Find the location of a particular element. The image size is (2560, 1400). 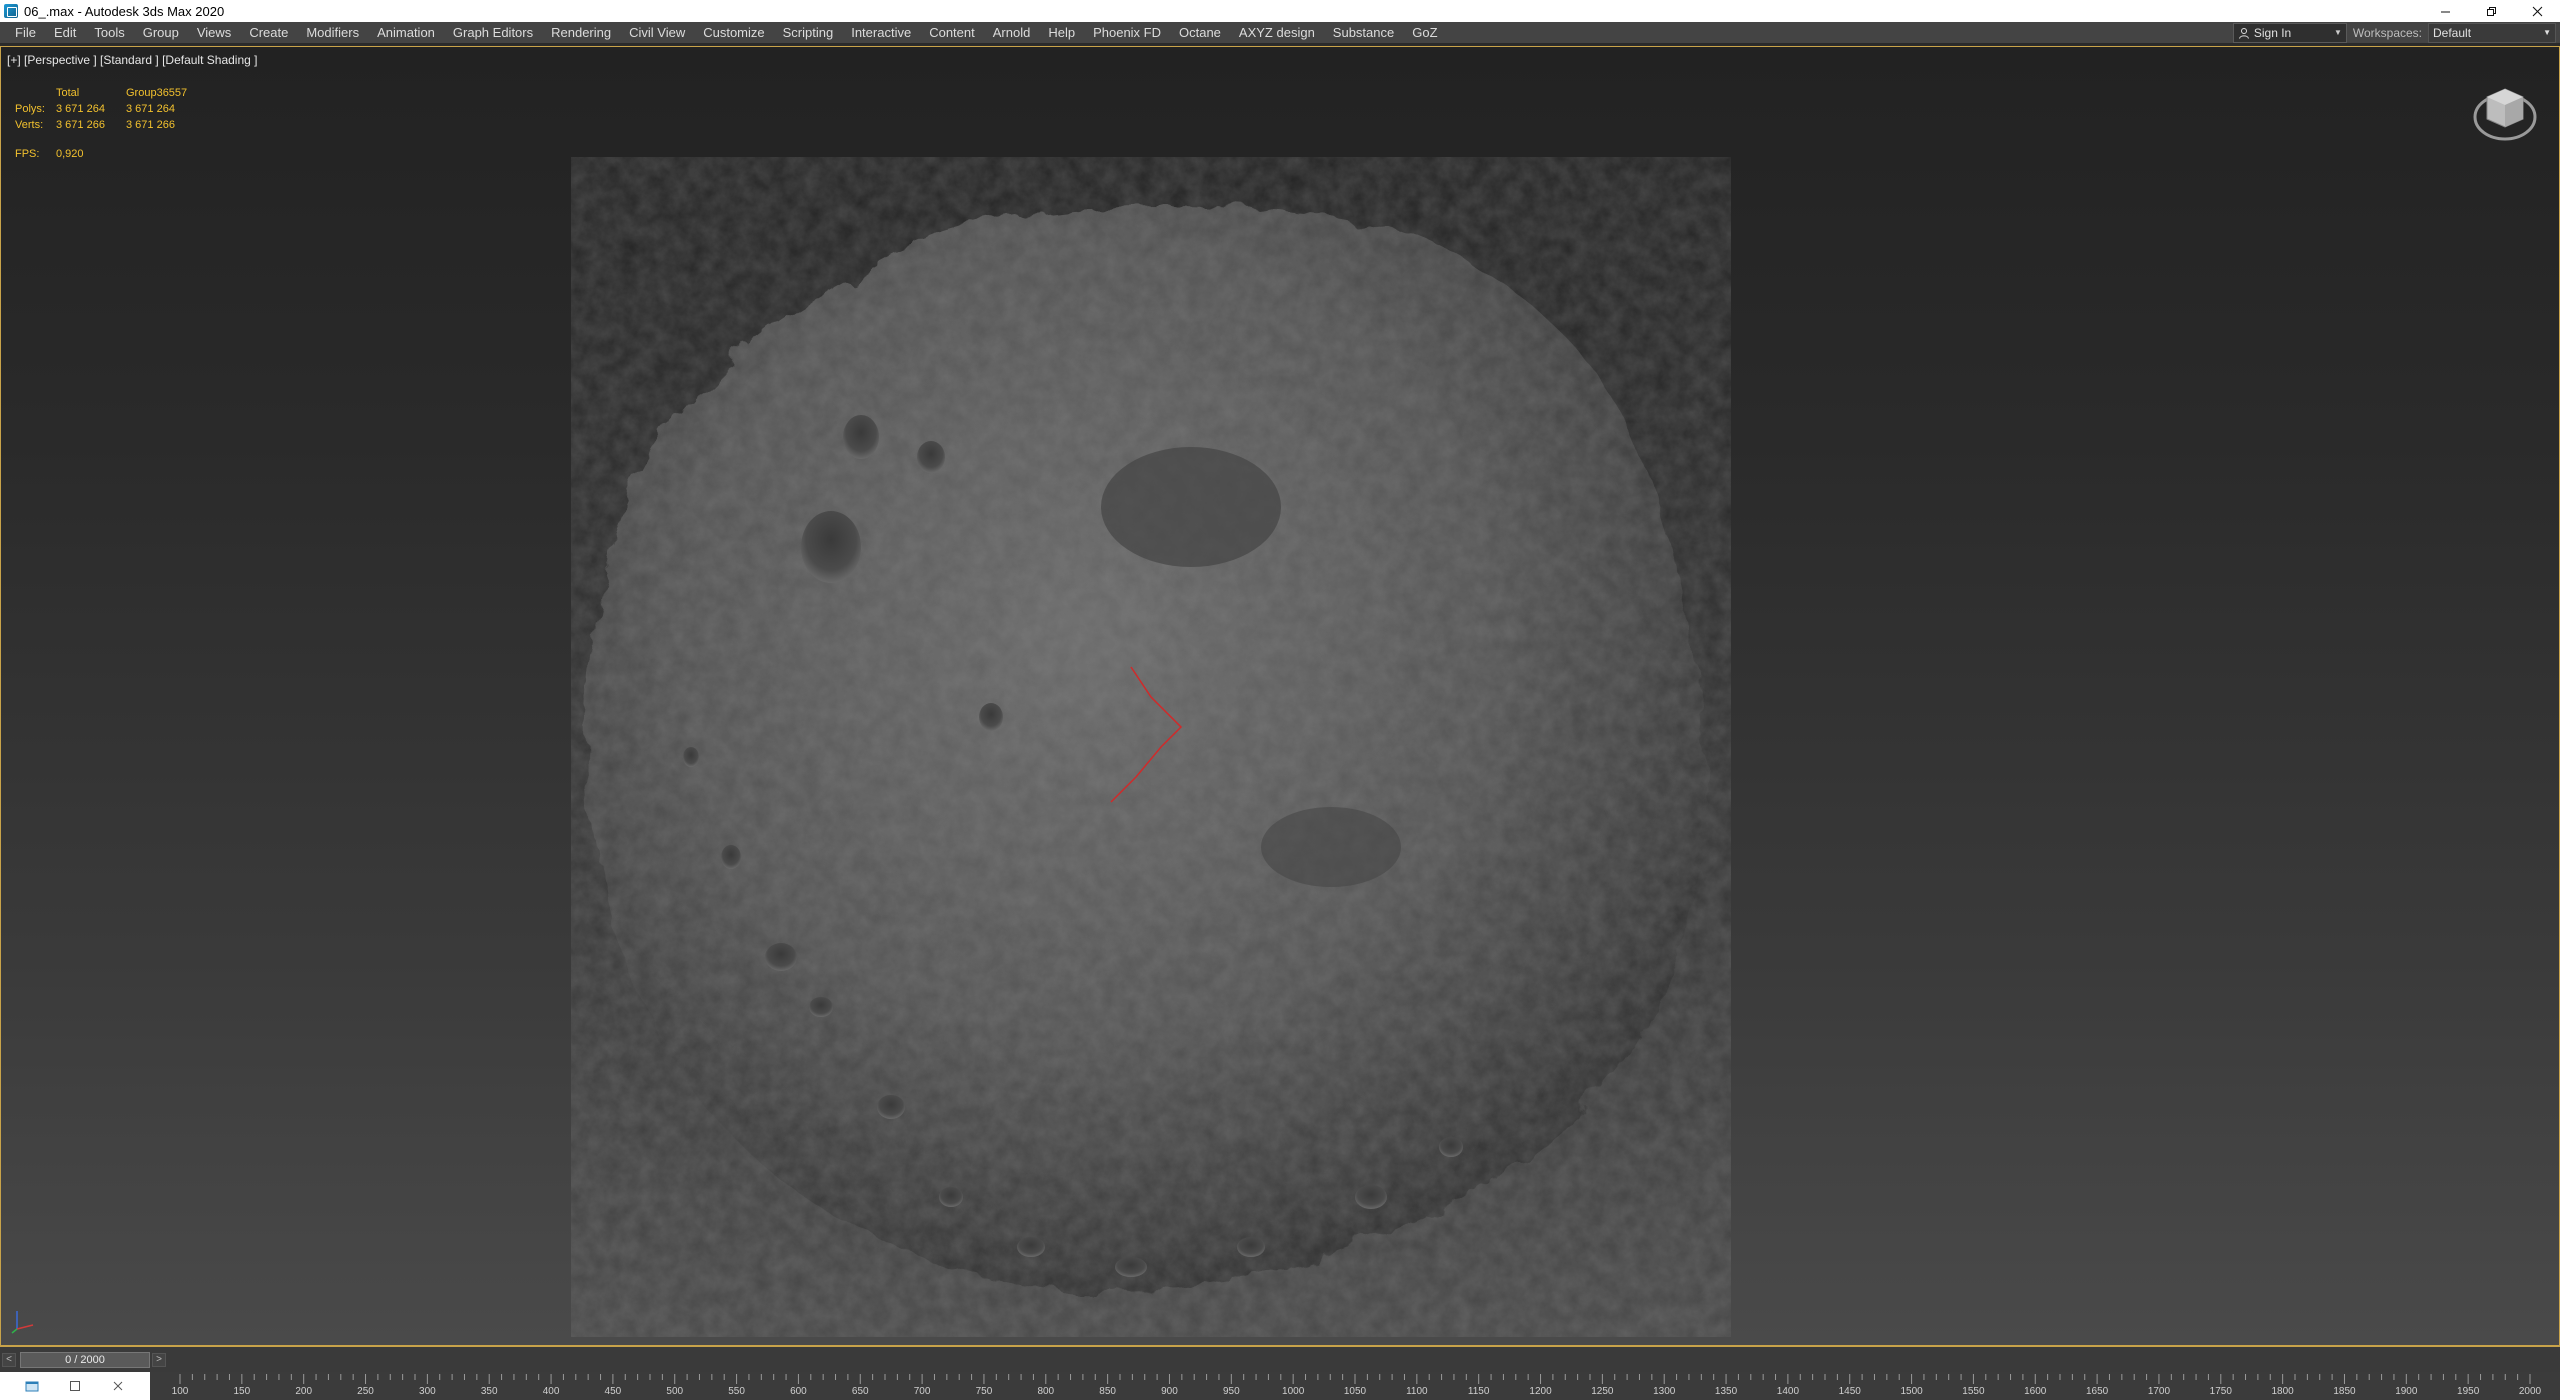

time-slider-handle: 0 / 2000 is located at coordinates (85, 1359).